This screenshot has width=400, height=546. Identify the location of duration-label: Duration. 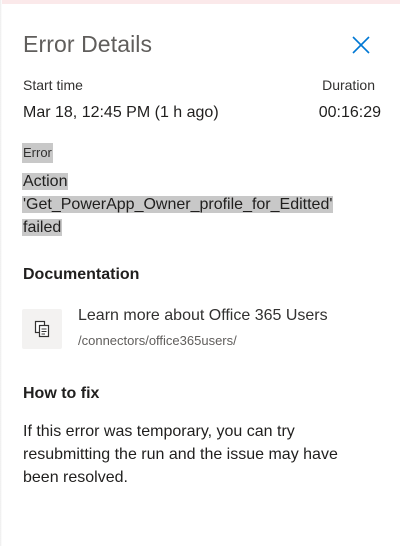
(348, 85).